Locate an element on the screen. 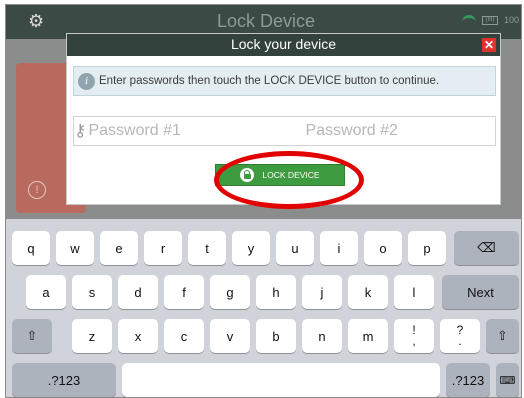 This screenshot has height=398, width=524. password-row: ⚷ is located at coordinates (293, 131).